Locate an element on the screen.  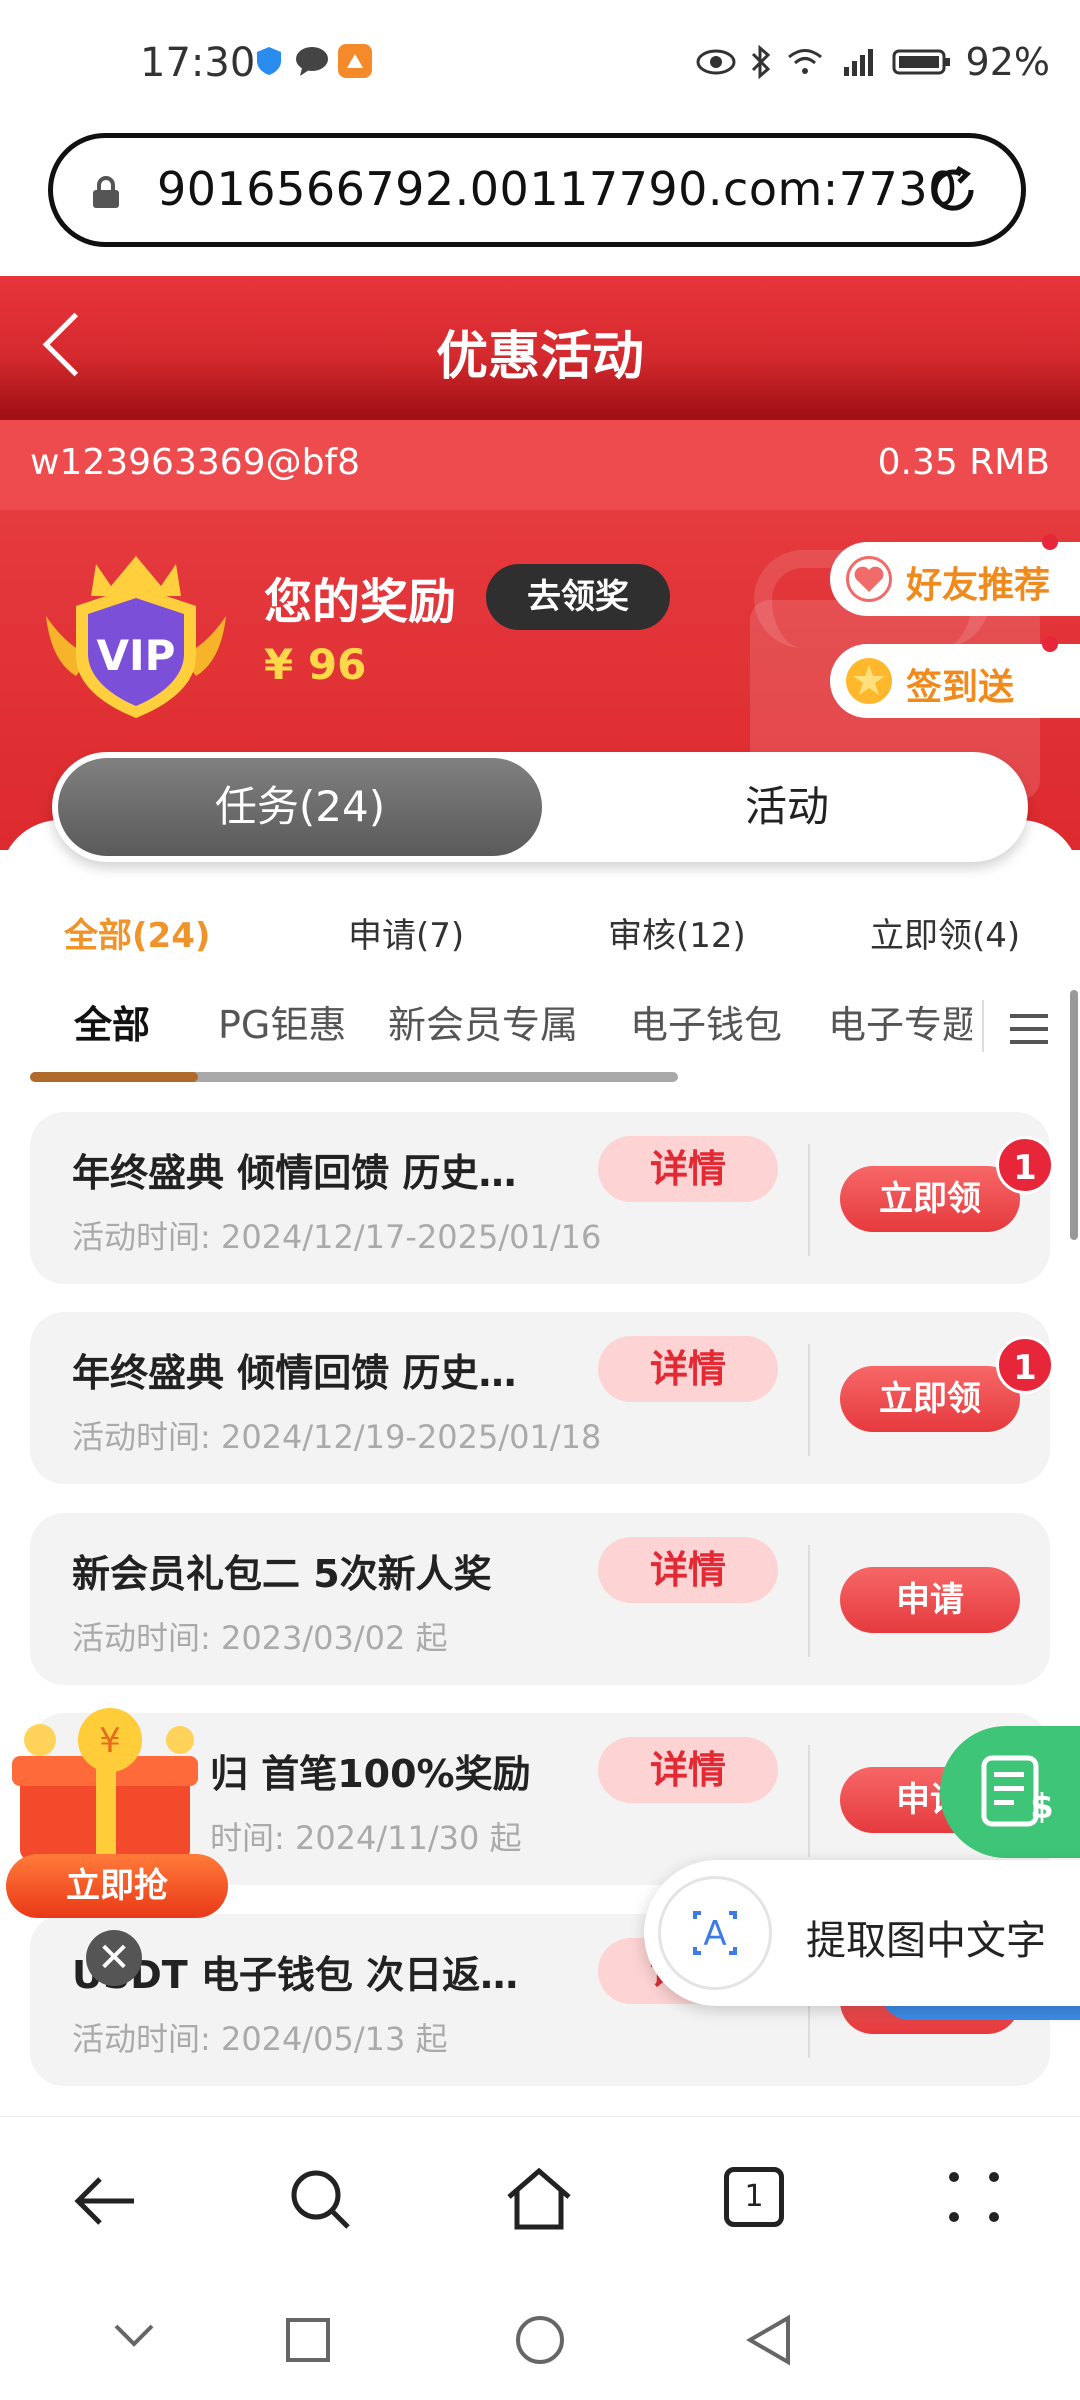
subtab-claim: 立即领(4) is located at coordinates (945, 932).